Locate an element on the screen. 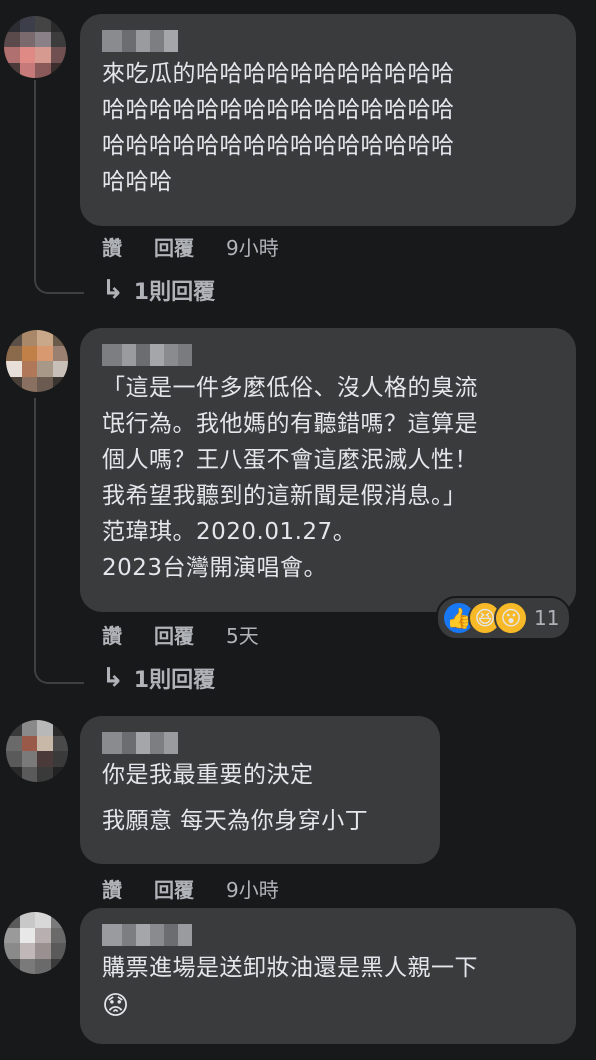 The width and height of the screenshot is (596, 1060). wow-reaction-icon: 😮 is located at coordinates (511, 618).